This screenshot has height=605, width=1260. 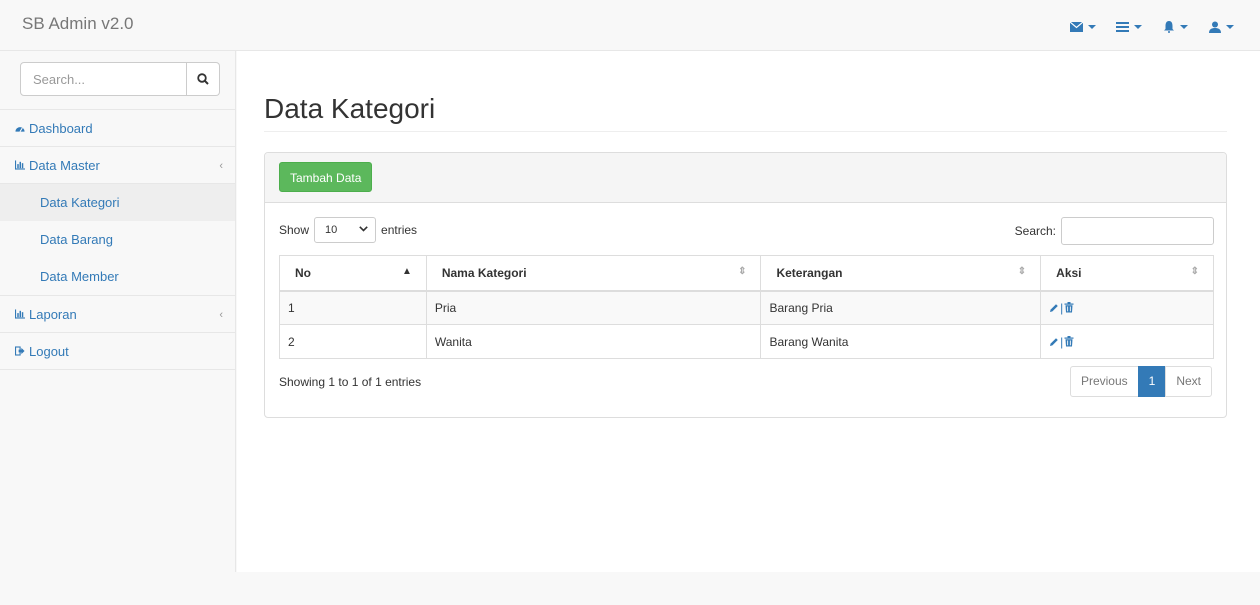 I want to click on panel-heading: Tambah Data, so click(x=745, y=178).